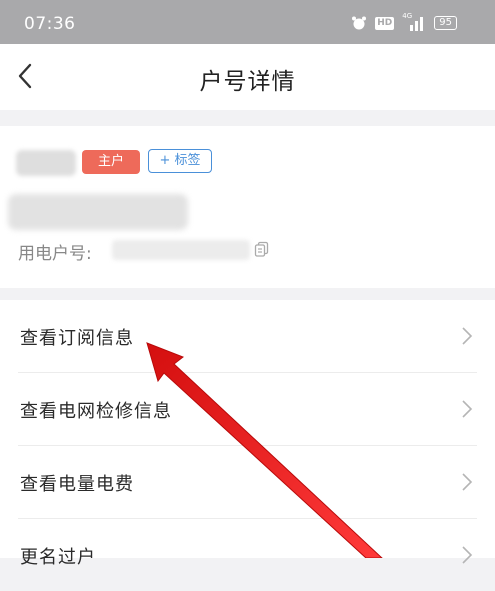 This screenshot has height=591, width=495. What do you see at coordinates (414, 21) in the screenshot?
I see `signal-icon: 4G` at bounding box center [414, 21].